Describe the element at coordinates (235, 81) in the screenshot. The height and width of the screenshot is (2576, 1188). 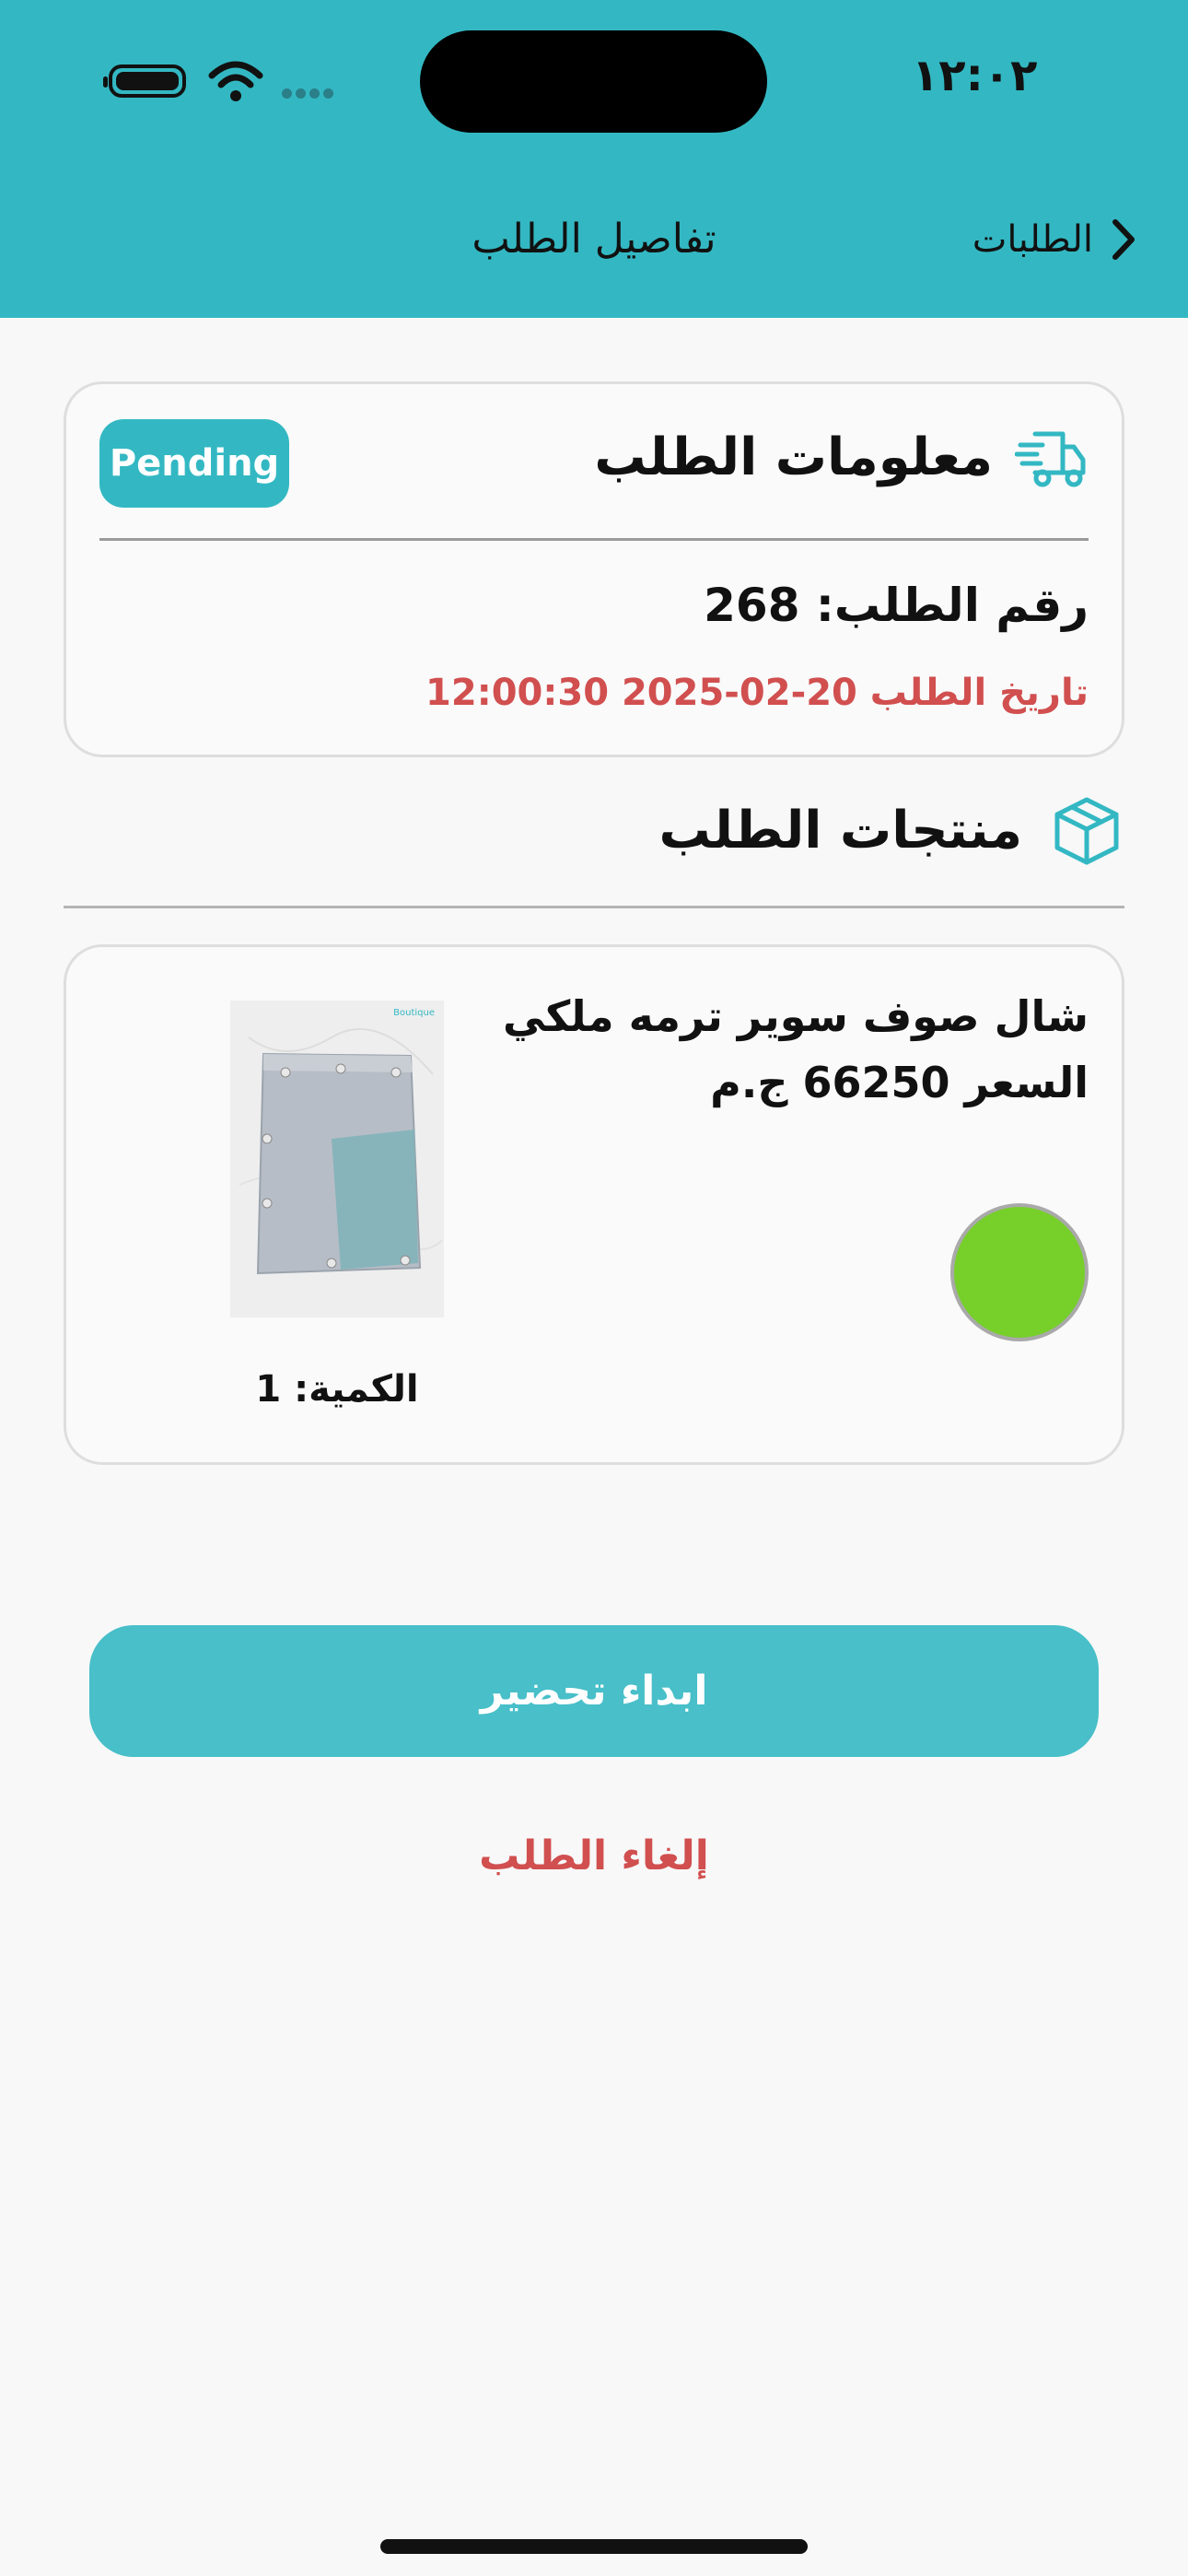
I see `wifi-icon` at that location.